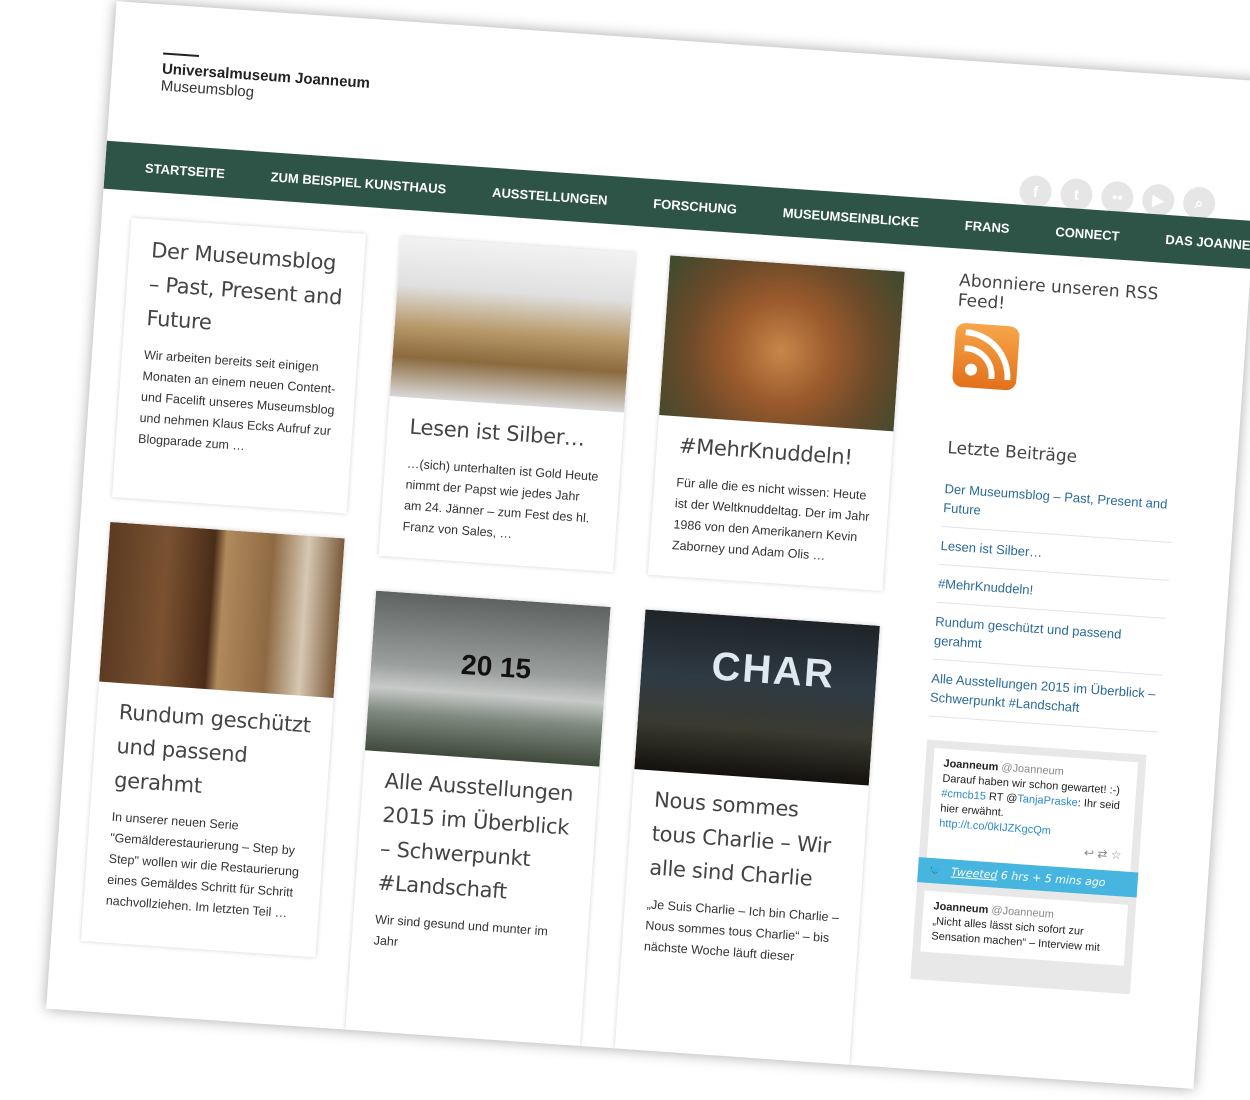  I want to click on logo-rule, so click(181, 54).